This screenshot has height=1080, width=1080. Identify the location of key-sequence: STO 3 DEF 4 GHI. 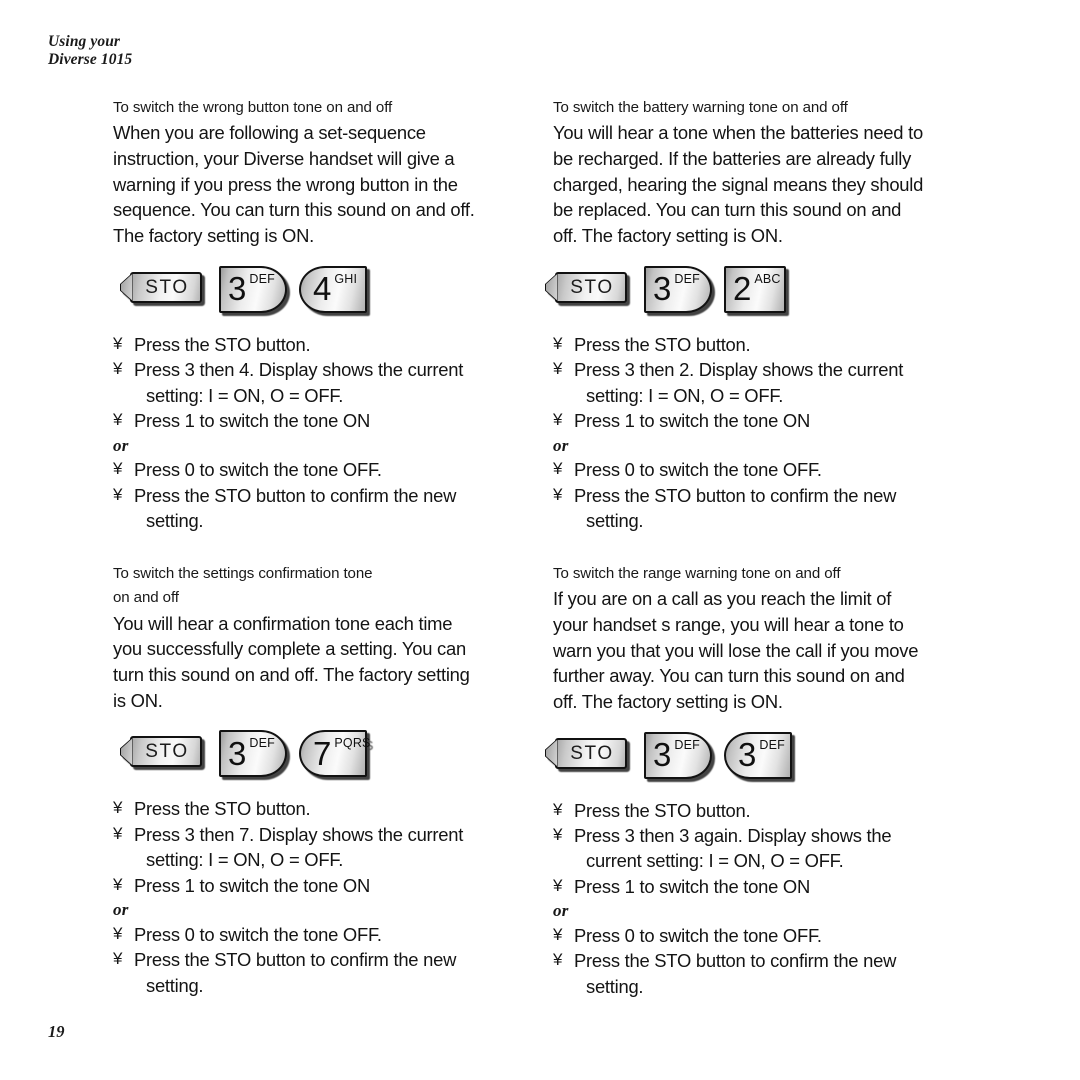
(319, 290).